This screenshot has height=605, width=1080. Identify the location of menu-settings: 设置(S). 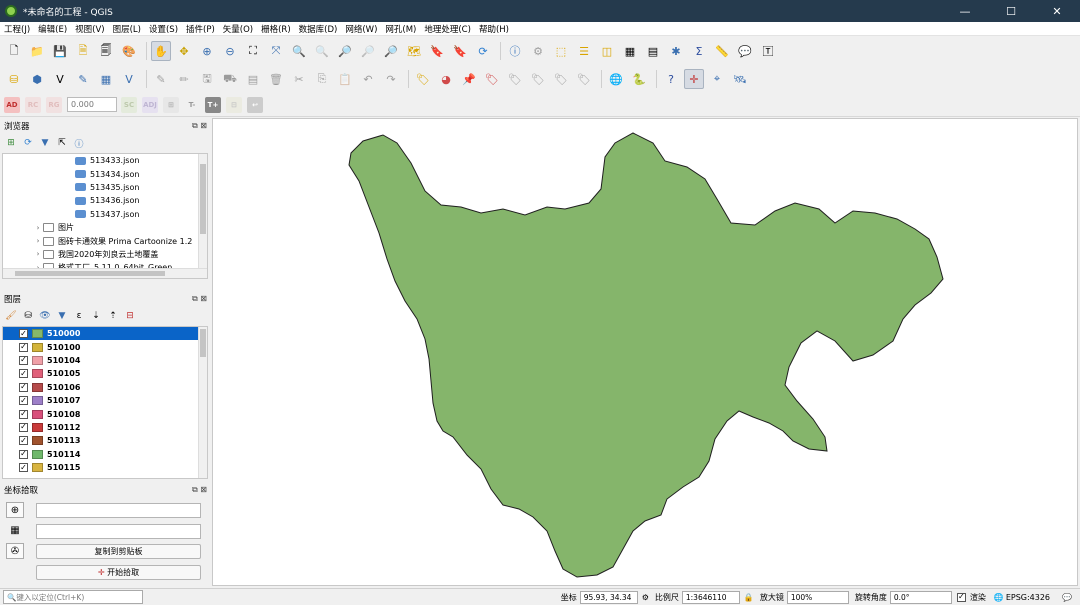
(163, 29).